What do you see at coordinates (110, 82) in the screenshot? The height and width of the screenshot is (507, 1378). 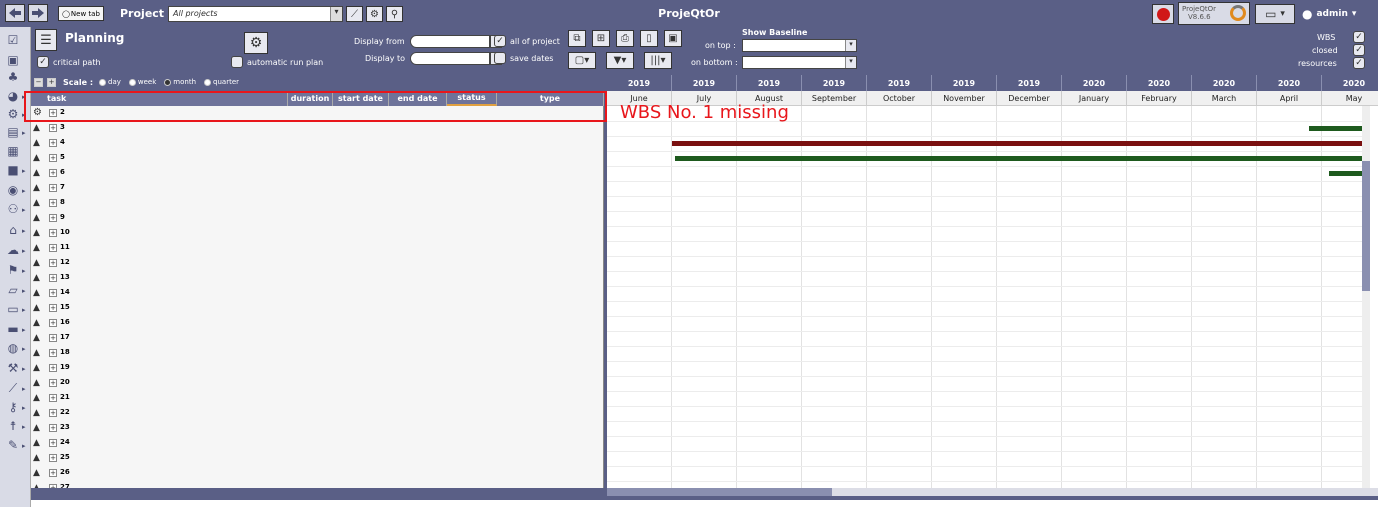 I see `scale-option-day: day` at bounding box center [110, 82].